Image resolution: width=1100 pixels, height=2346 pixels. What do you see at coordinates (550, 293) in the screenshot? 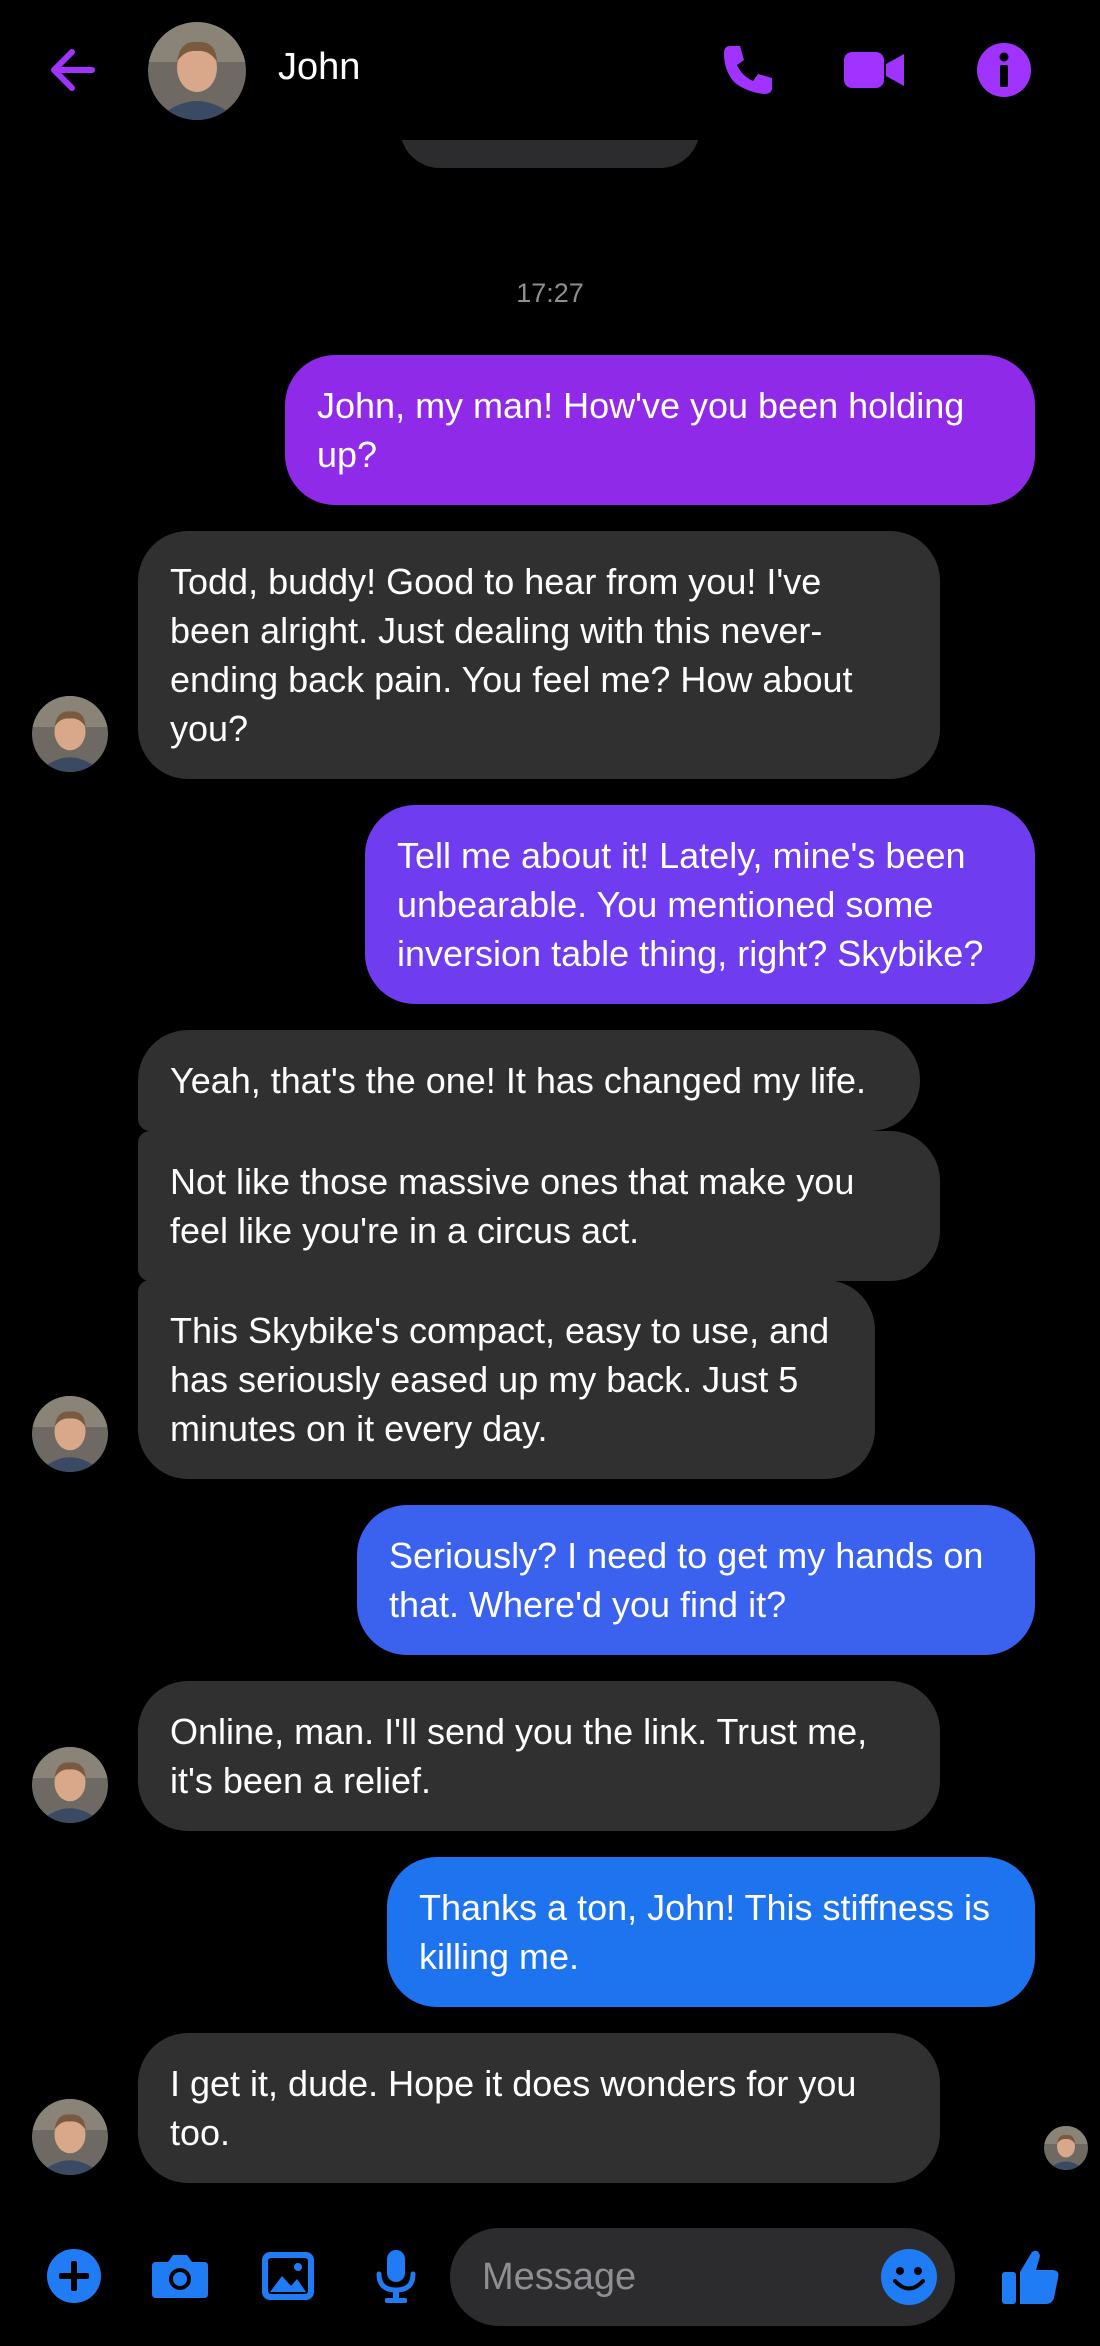
I see `message-timestamp: 17:27` at bounding box center [550, 293].